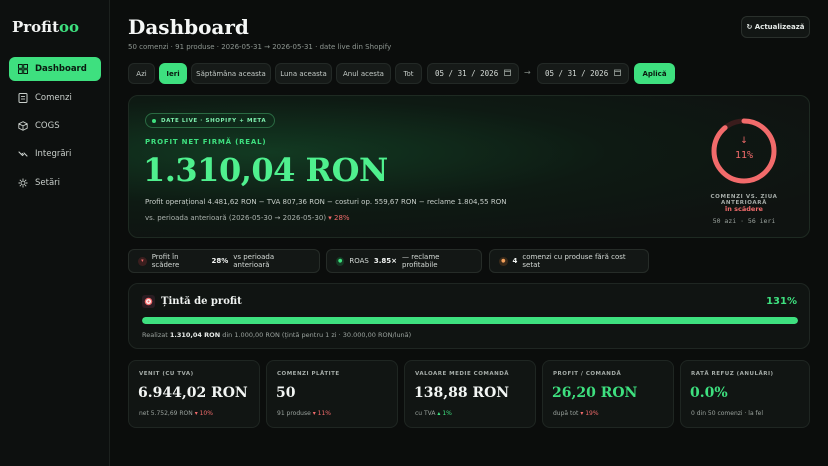  I want to click on ring-counts: 50 azi · 56 ieri, so click(744, 221).